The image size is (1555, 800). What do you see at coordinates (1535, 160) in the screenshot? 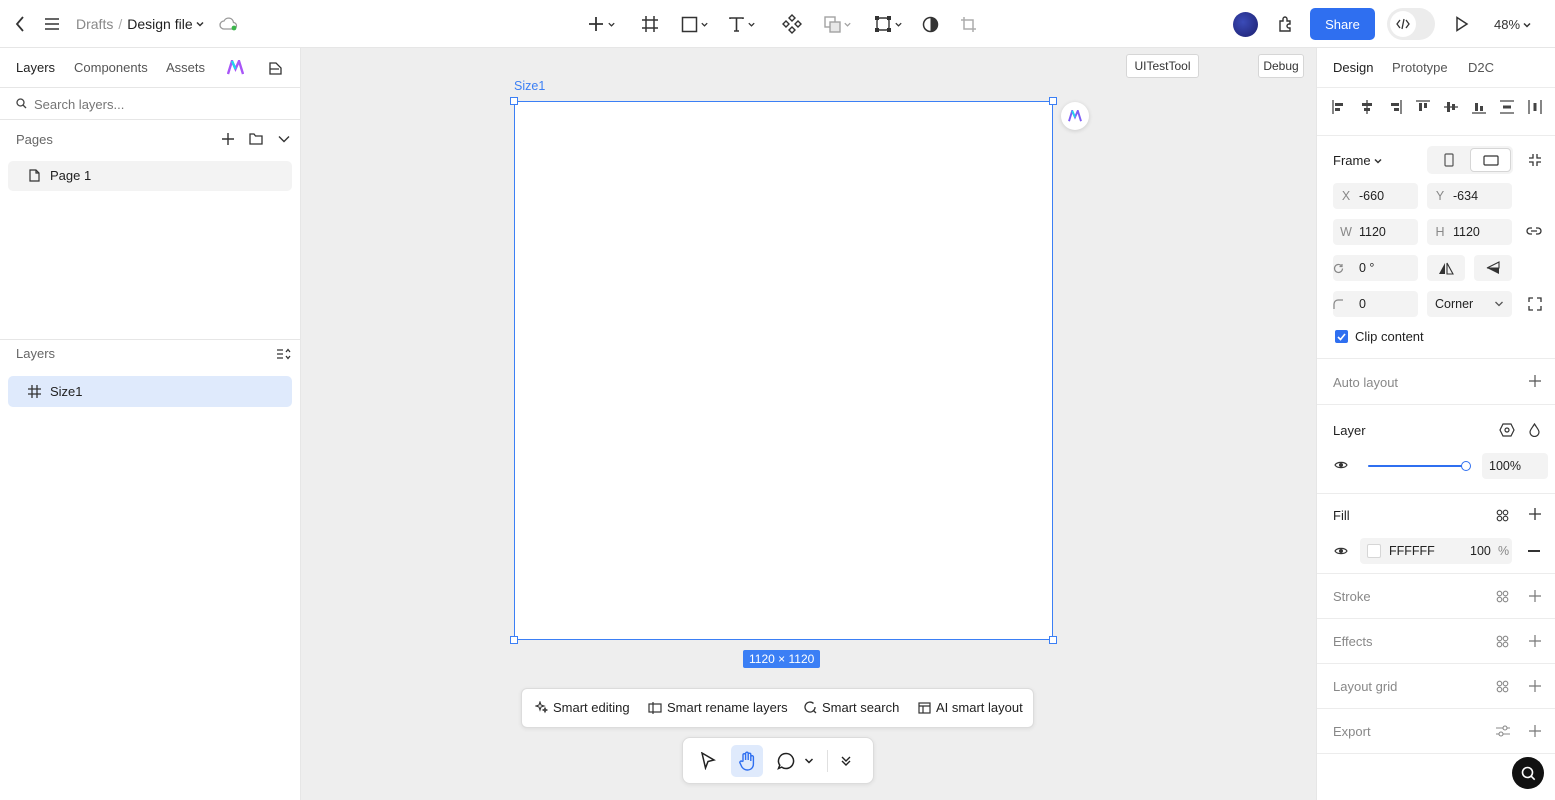
I see `resize-to-fit-icon` at bounding box center [1535, 160].